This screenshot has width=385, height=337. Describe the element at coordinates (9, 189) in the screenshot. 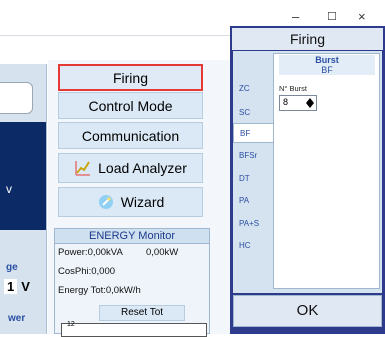

I see `left-dark-display-text: v` at that location.